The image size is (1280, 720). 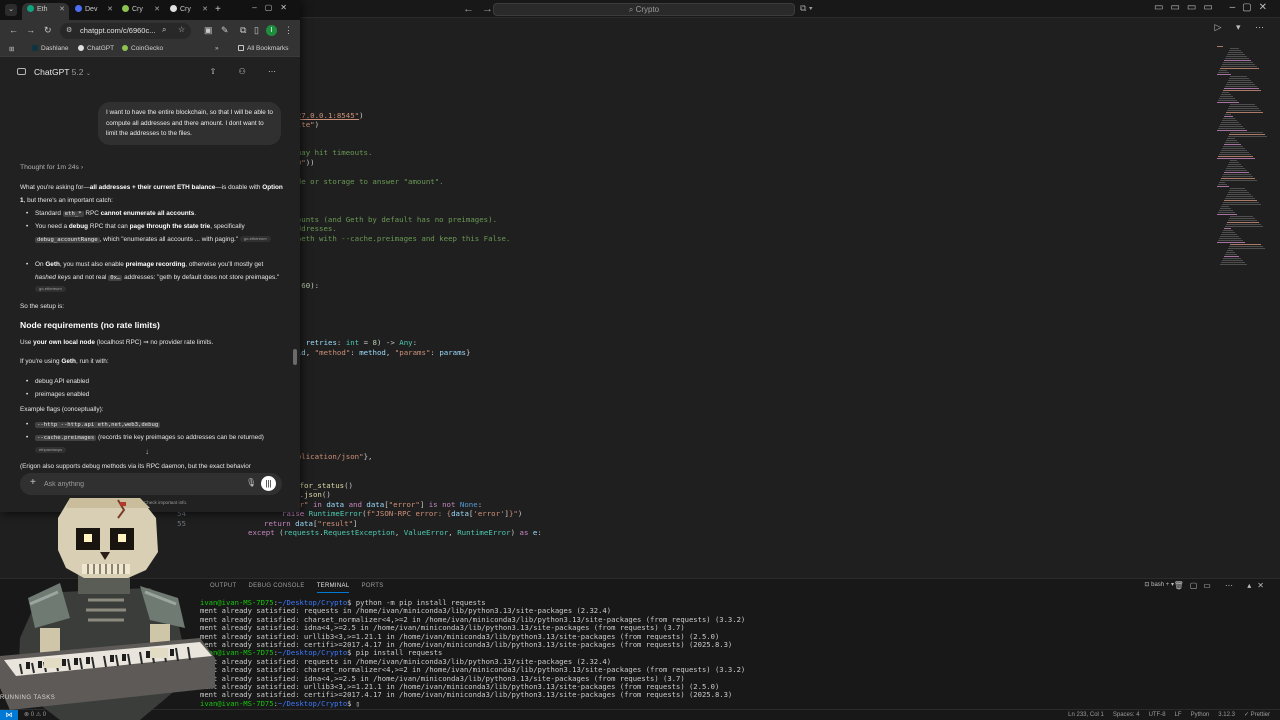 What do you see at coordinates (147, 451) in the screenshot?
I see `scroll-down-icon: ↓` at bounding box center [147, 451].